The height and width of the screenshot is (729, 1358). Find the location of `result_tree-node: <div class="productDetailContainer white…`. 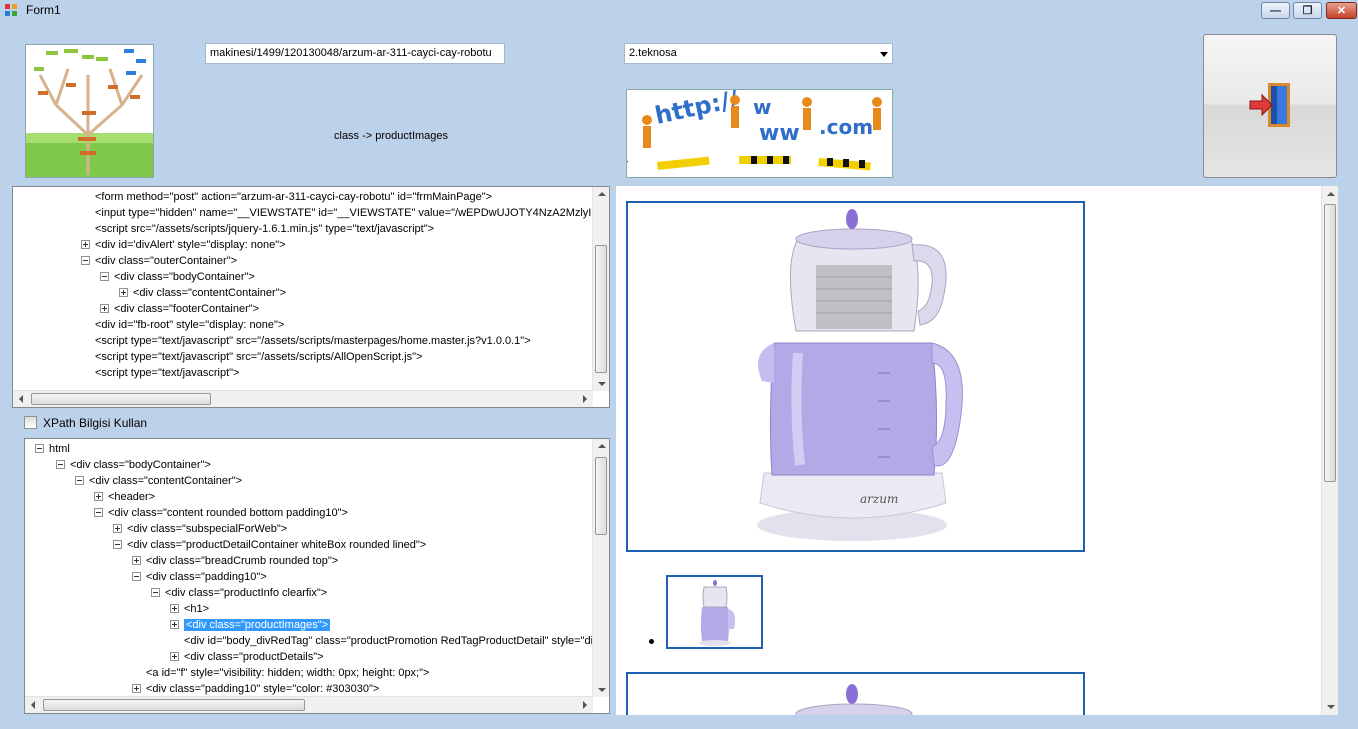

result_tree-node: <div class="productDetailContainer white… is located at coordinates (270, 545).